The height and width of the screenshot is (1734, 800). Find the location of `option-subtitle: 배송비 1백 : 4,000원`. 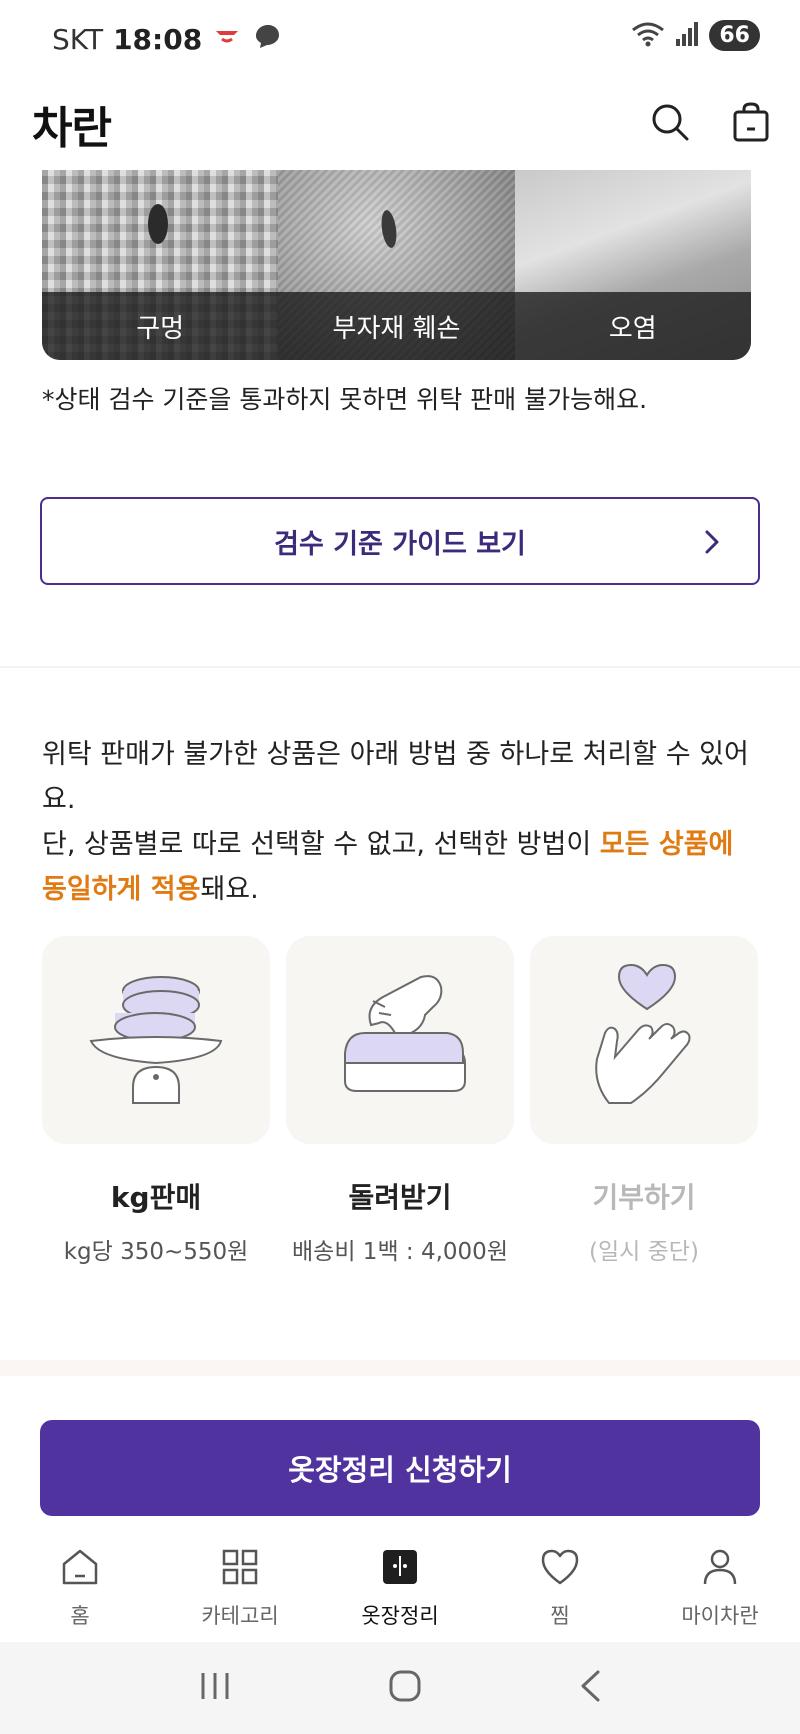

option-subtitle: 배송비 1백 : 4,000원 is located at coordinates (400, 1252).